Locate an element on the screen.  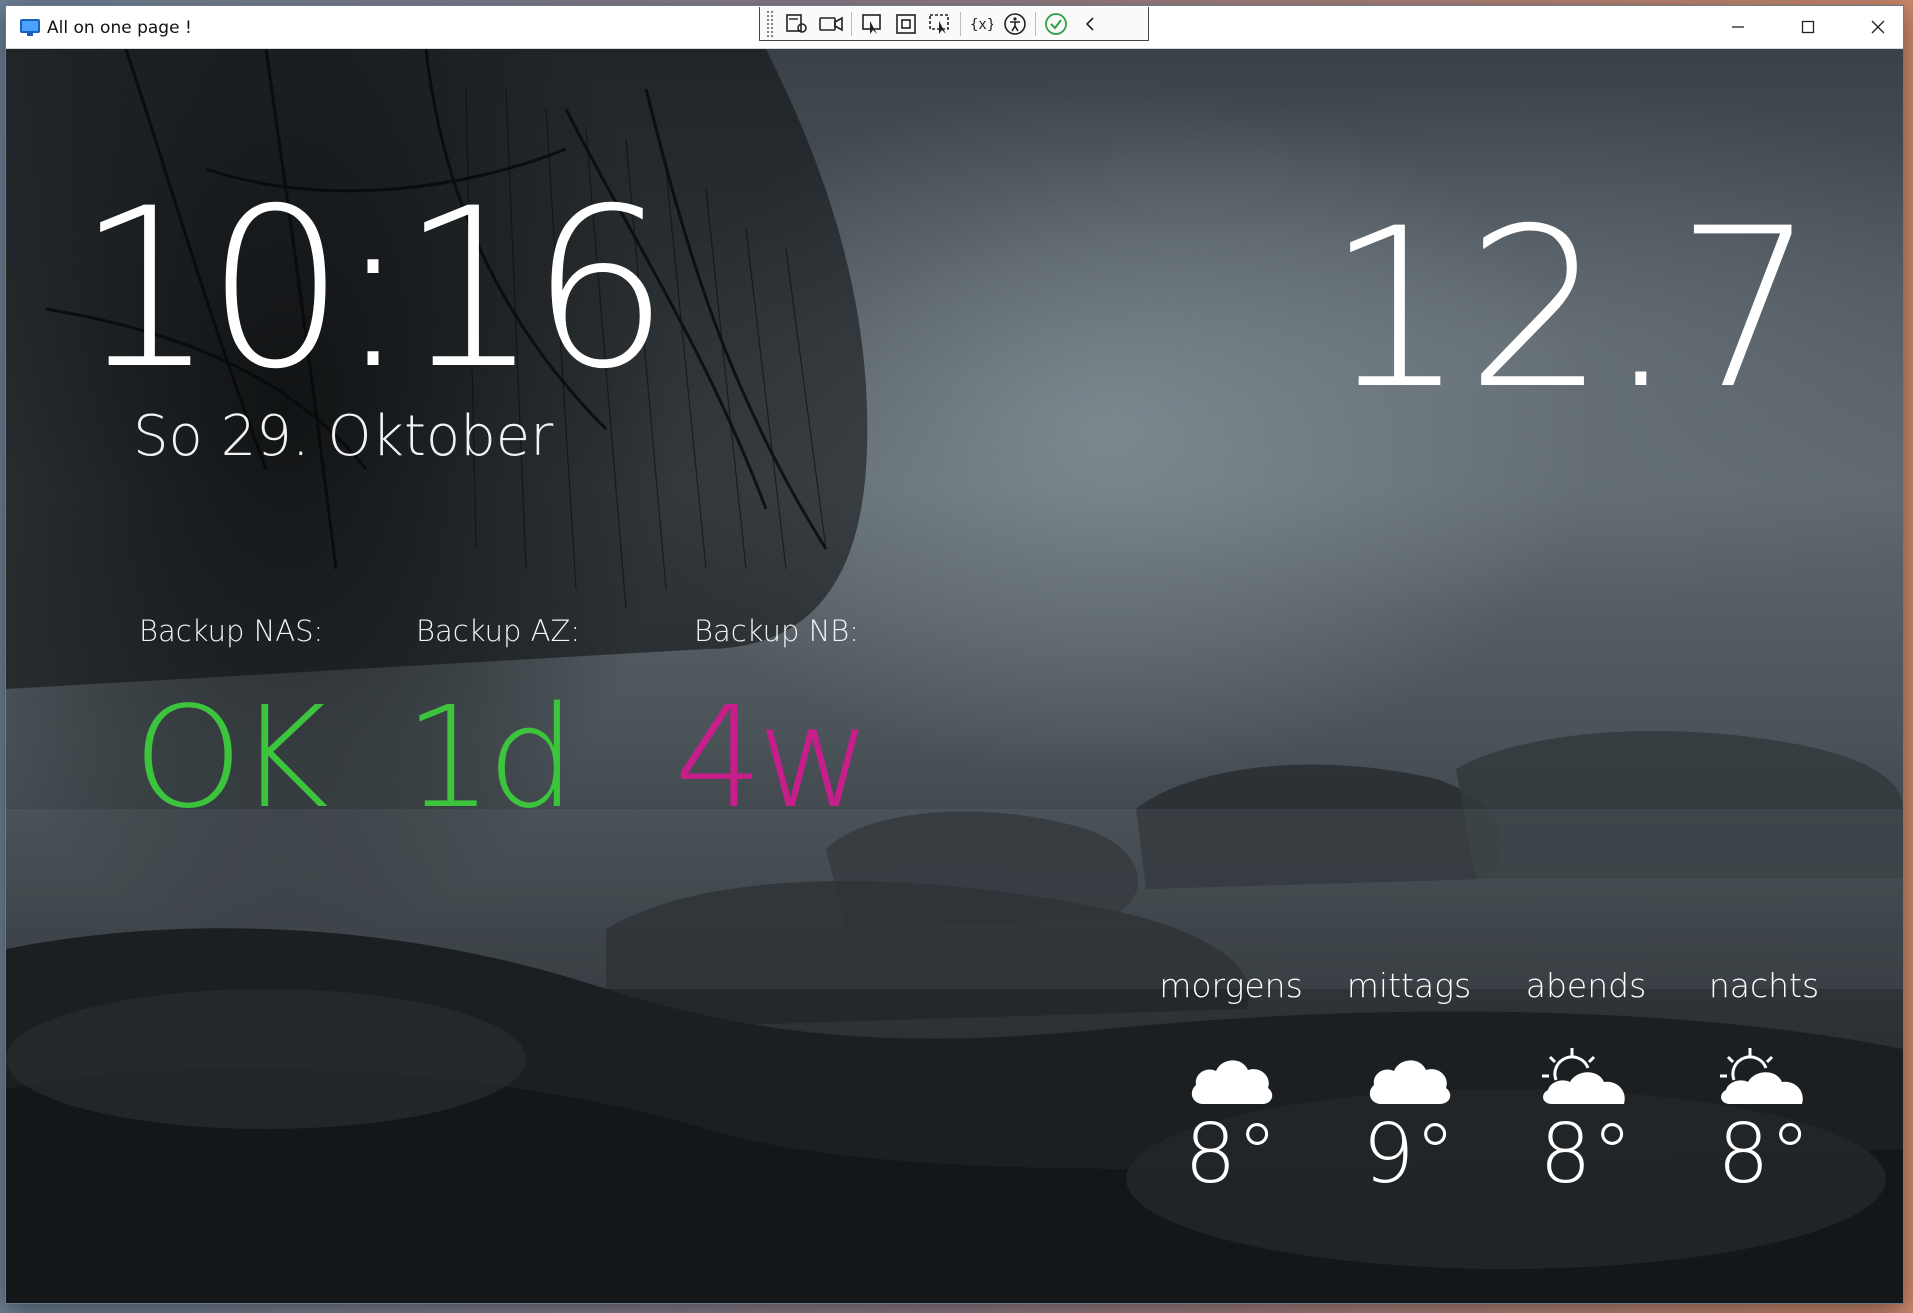
hot-reload-ok-icon is located at coordinates (1056, 24).